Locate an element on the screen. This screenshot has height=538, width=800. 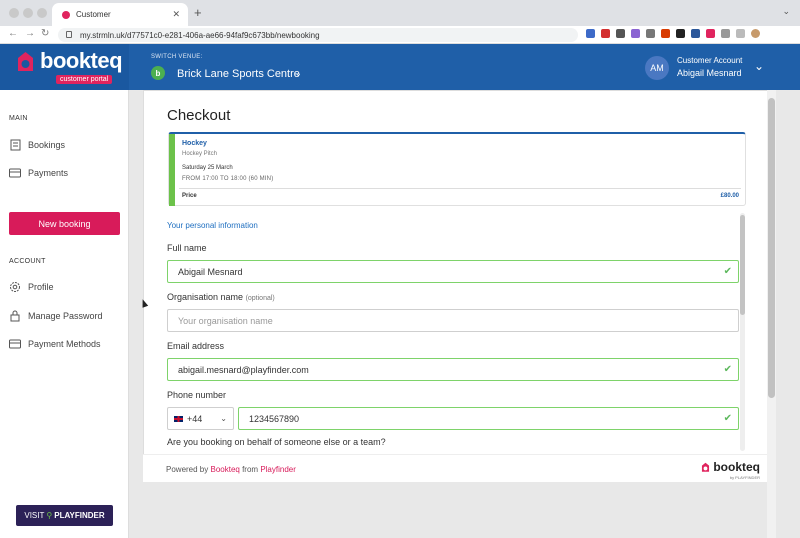
new-booking-button: New booking is located at coordinates (64, 223).